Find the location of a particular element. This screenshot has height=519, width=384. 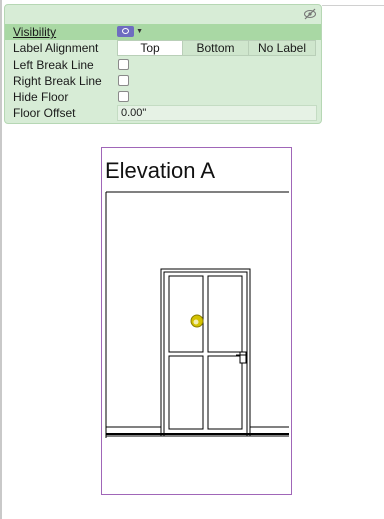

right-break-line-row: Right Break Line is located at coordinates (163, 81).